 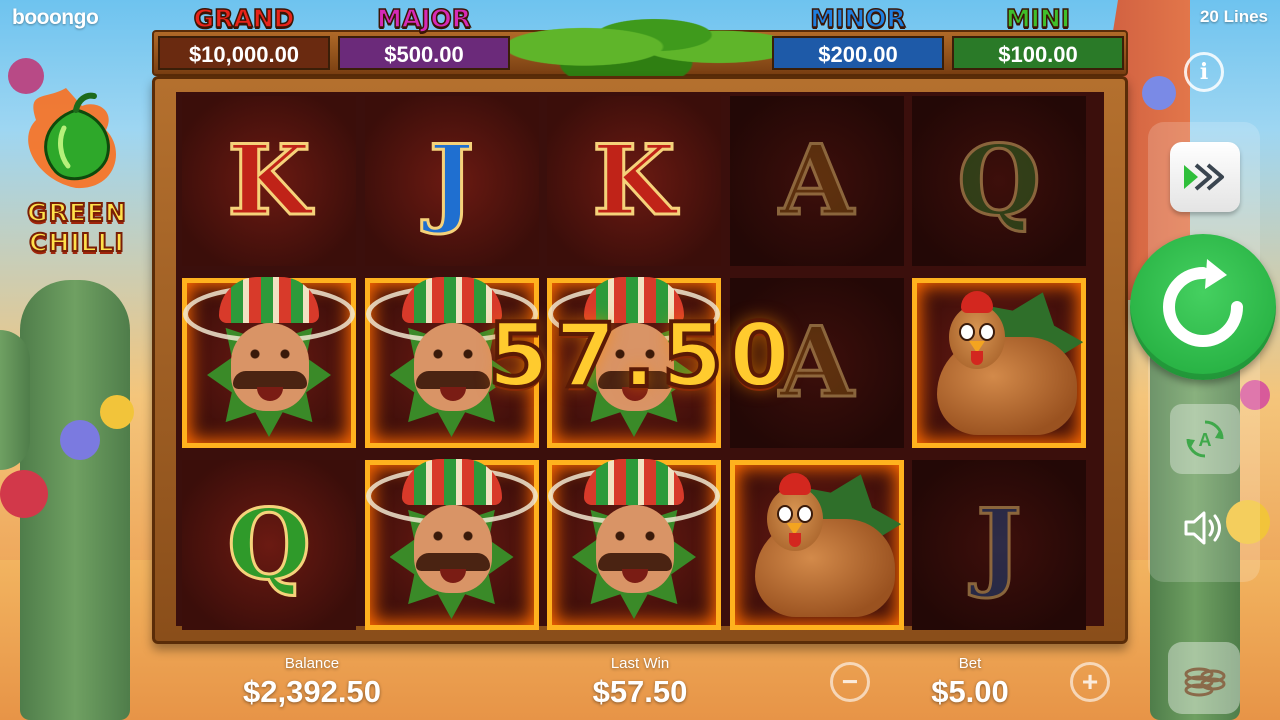 I want to click on plus-icon: +, so click(x=1090, y=681).